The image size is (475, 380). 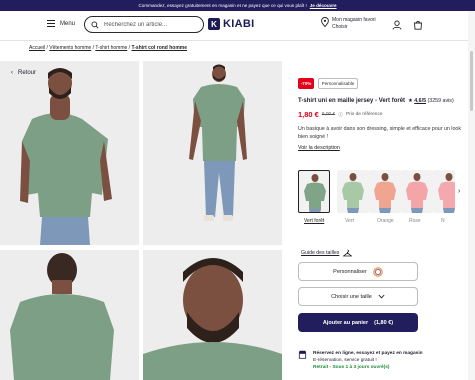 What do you see at coordinates (302, 354) in the screenshot?
I see `store-icon` at bounding box center [302, 354].